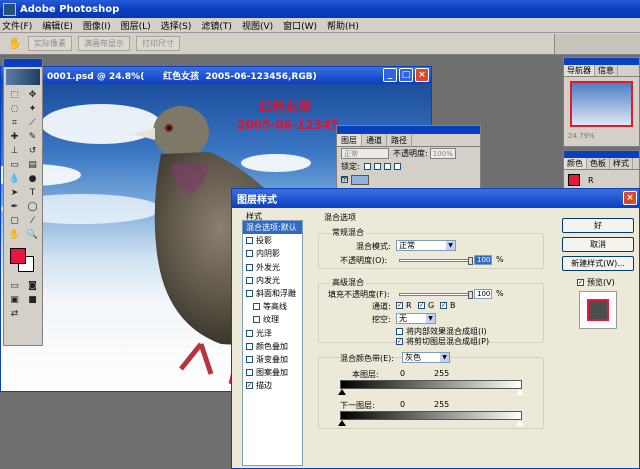  I want to click on tab-swatches: 色板, so click(598, 163).